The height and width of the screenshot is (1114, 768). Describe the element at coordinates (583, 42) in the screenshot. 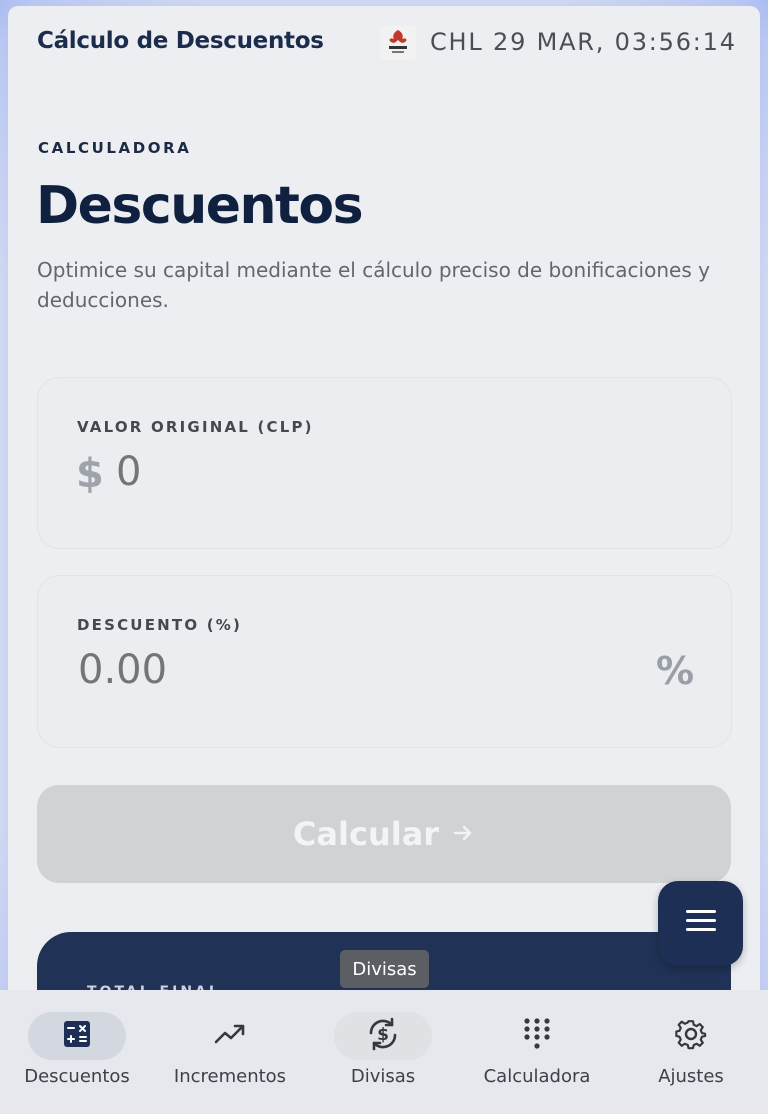

I see `datetime-display: CHL 29 MAR, 03:56:14` at that location.